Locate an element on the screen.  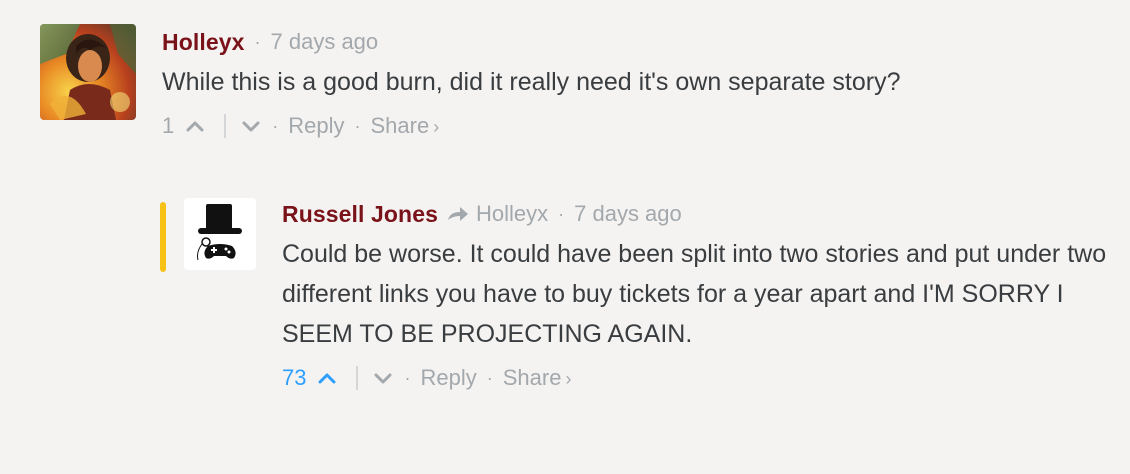
comment-footer: 73 · Reply · Share › is located at coordinates (696, 378).